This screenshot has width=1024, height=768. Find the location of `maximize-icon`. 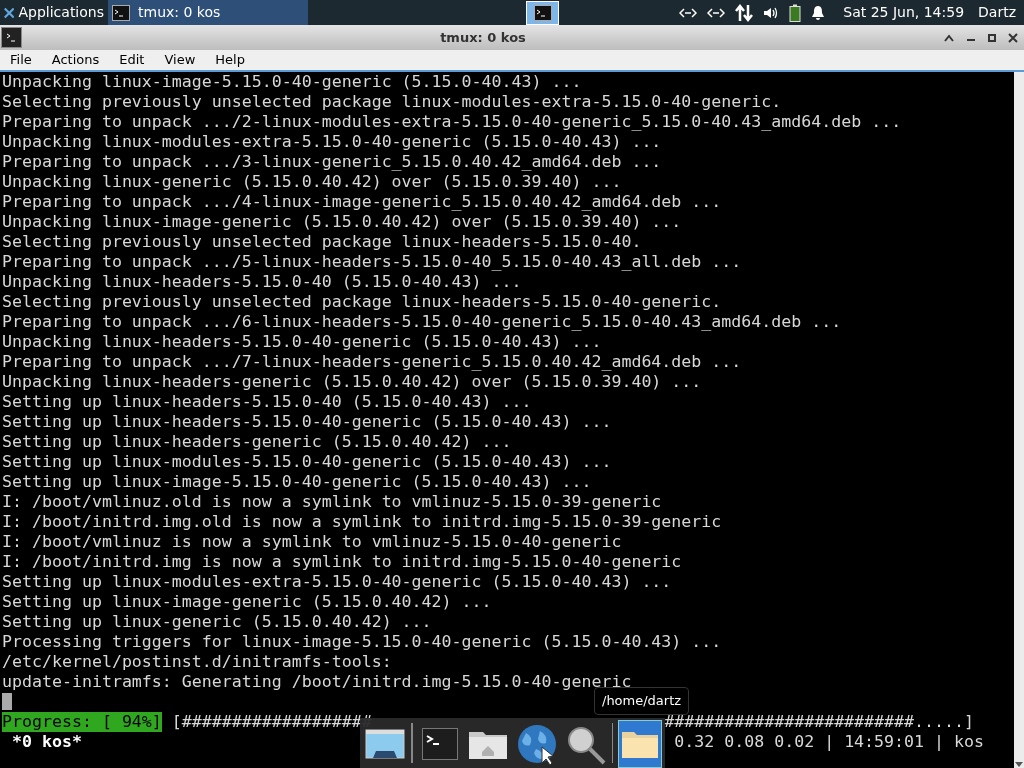

maximize-icon is located at coordinates (992, 37).